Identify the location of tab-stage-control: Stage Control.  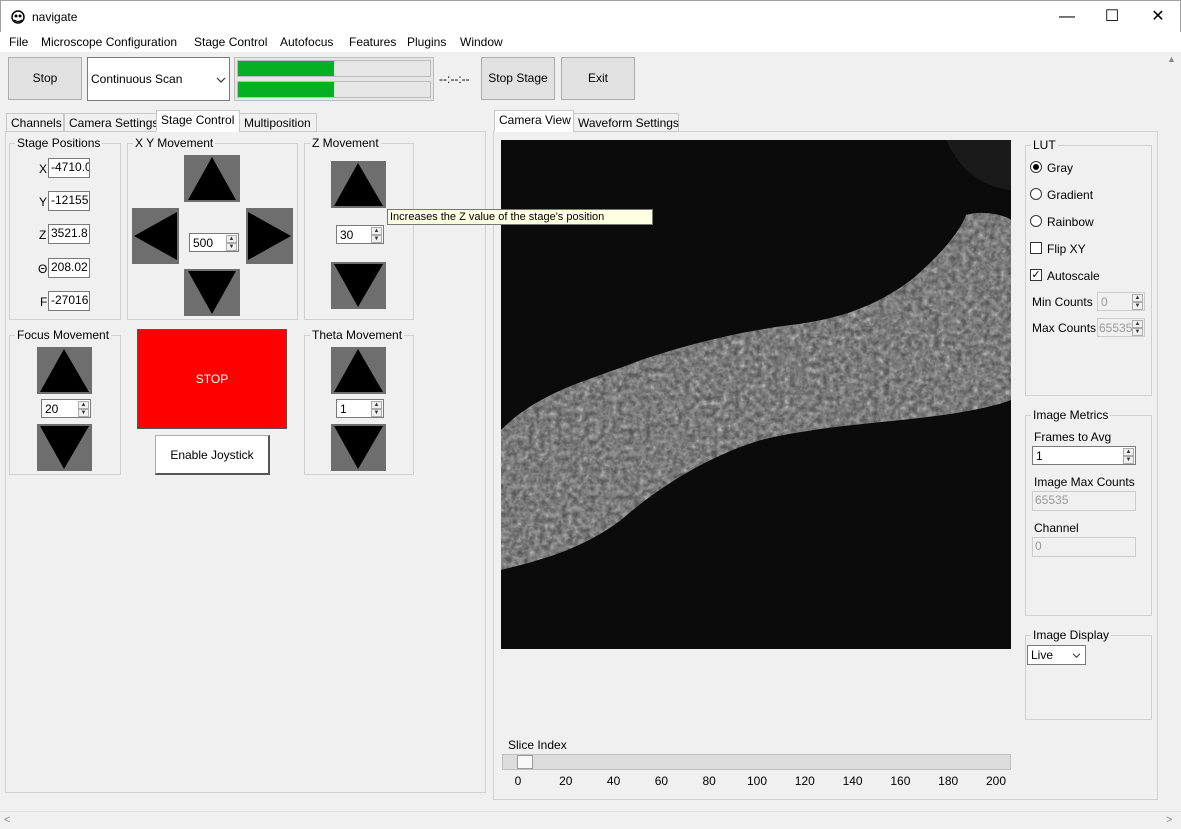
(198, 121).